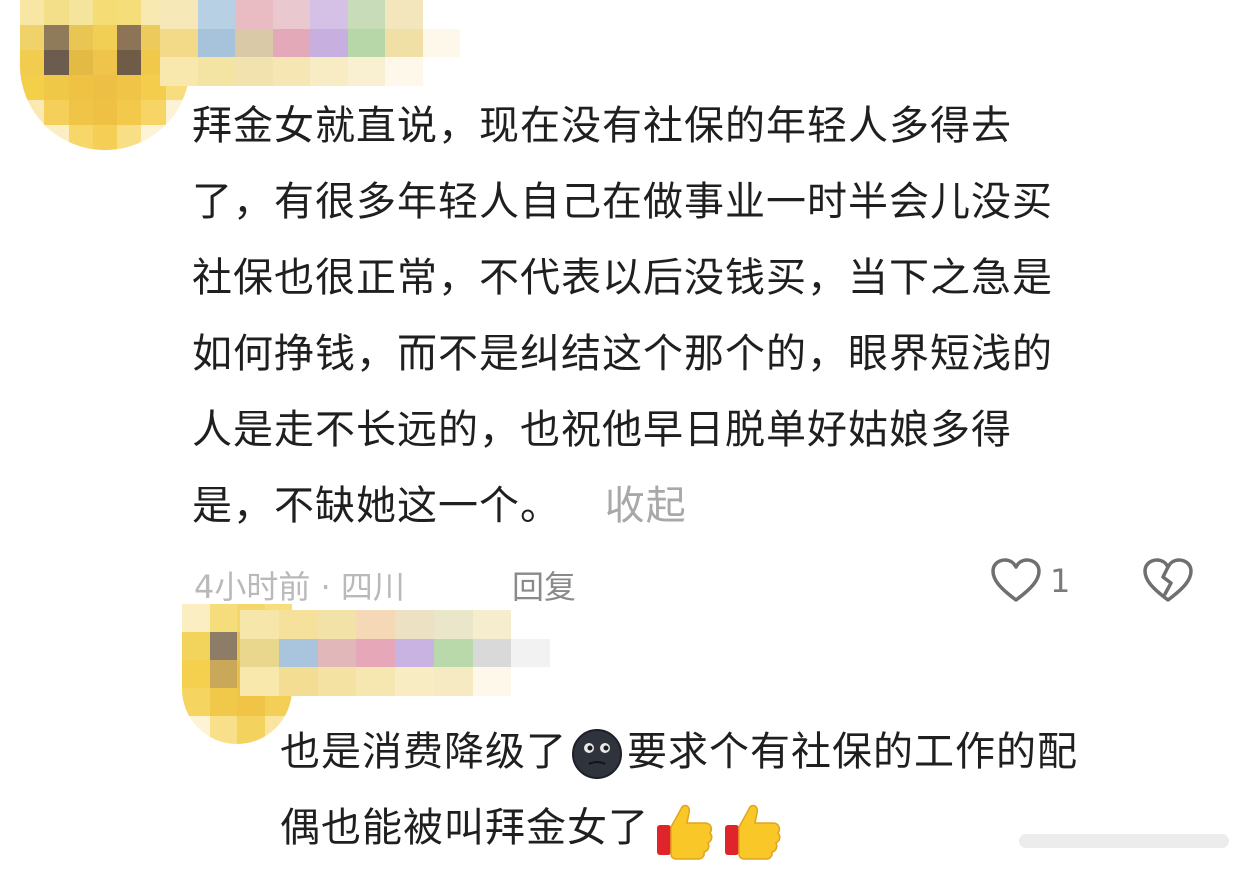  What do you see at coordinates (1060, 581) in the screenshot?
I see `like-count: 1` at bounding box center [1060, 581].